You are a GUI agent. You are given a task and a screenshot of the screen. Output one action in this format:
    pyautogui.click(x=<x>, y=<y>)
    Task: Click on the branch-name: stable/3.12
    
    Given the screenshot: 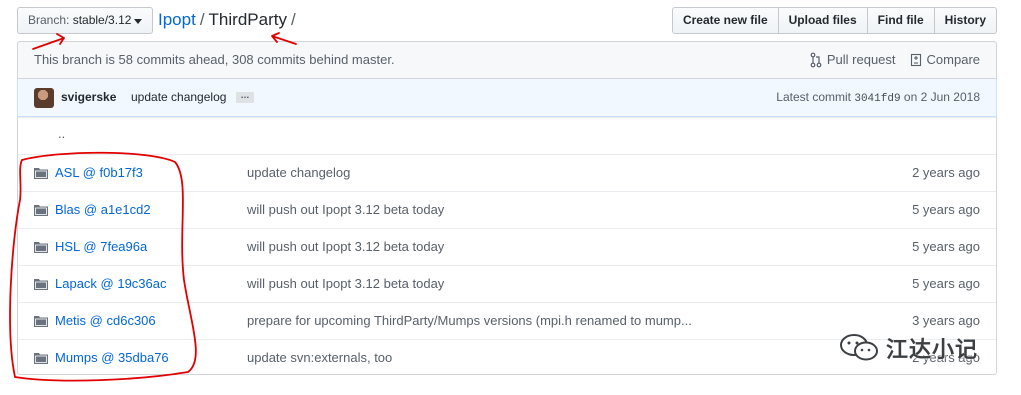 What is the action you would take?
    pyautogui.click(x=102, y=20)
    